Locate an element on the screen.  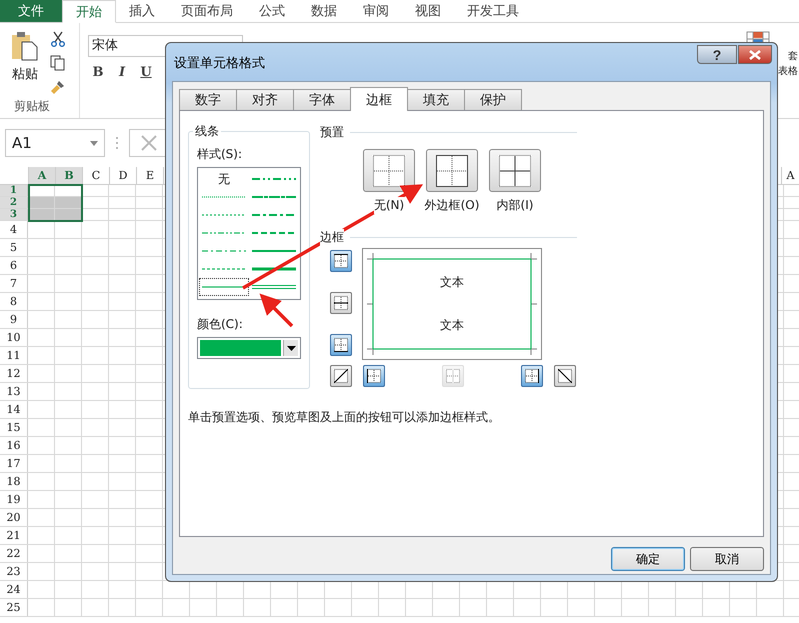
row-header: 19 is located at coordinates (14, 499).